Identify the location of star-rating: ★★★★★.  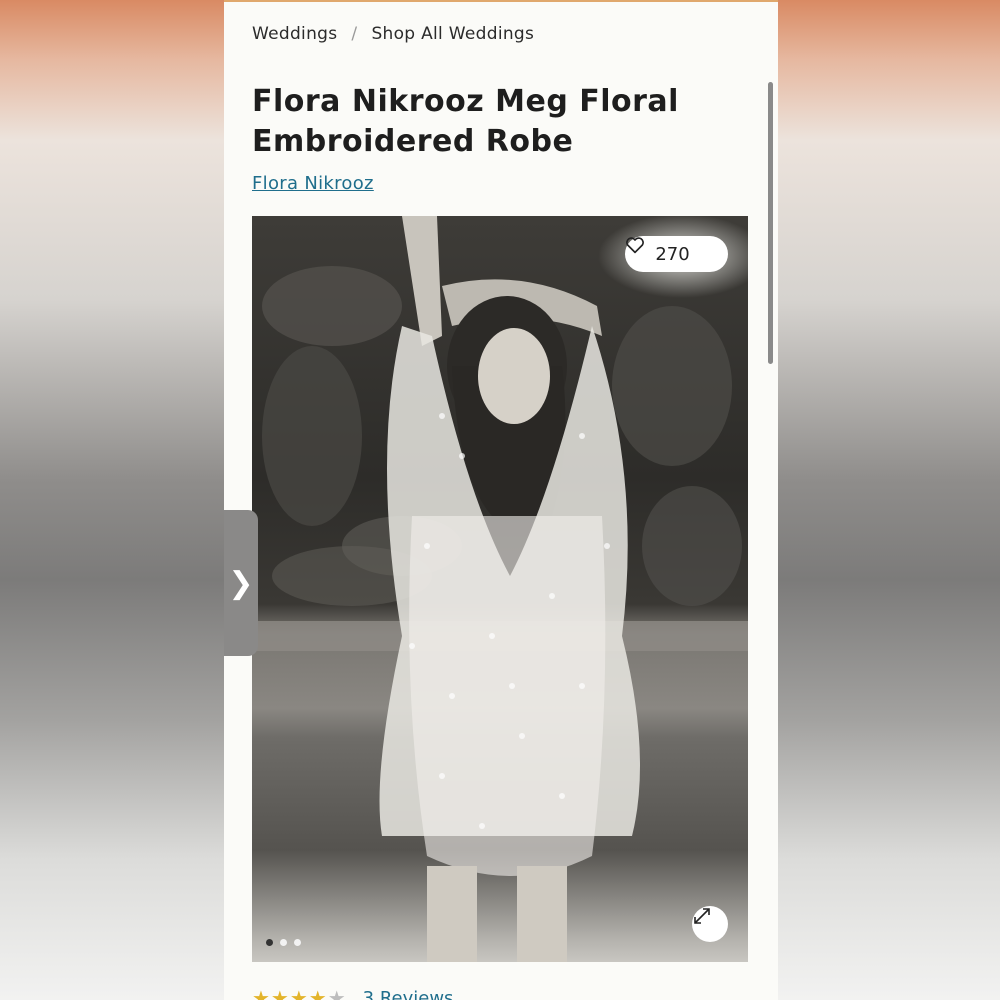
(299, 993).